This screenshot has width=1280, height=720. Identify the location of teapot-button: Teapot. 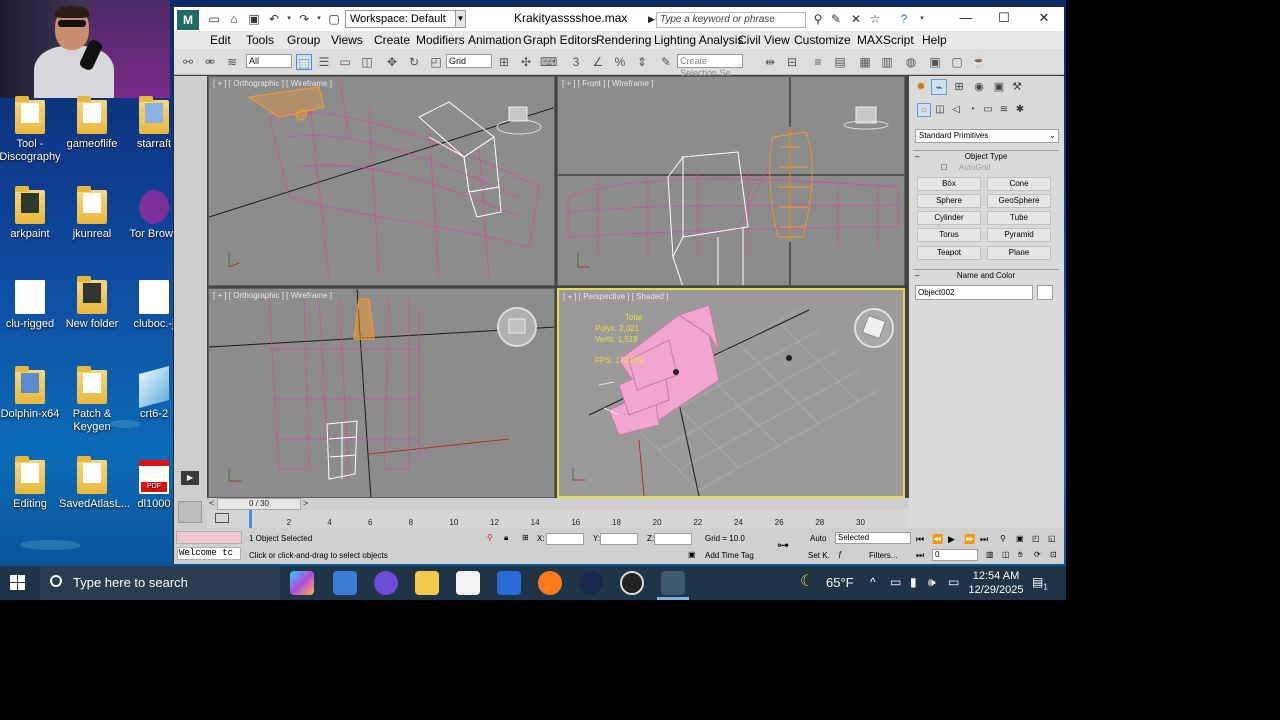
(949, 253).